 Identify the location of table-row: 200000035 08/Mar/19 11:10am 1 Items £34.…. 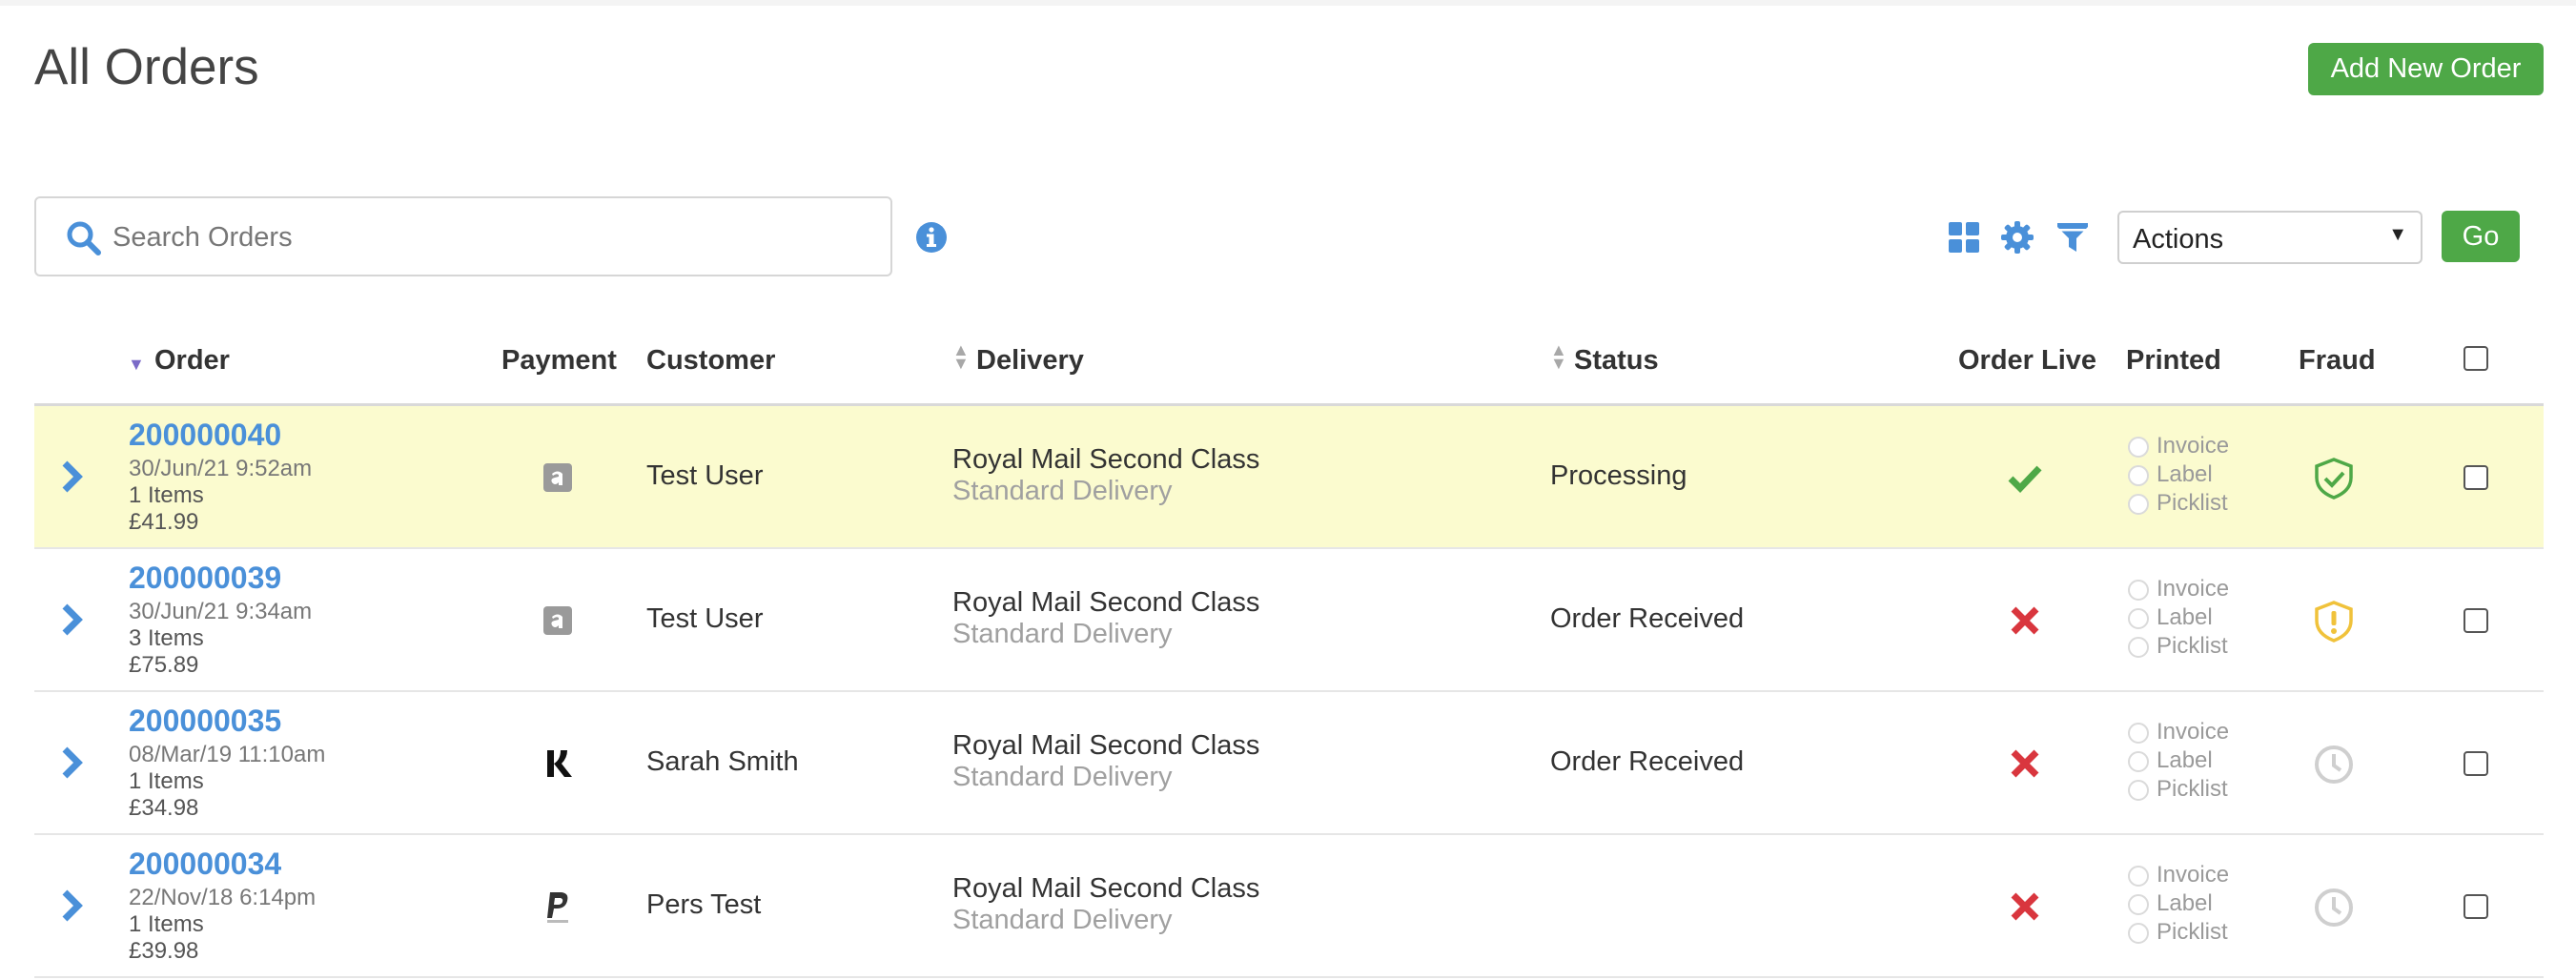
(1289, 763).